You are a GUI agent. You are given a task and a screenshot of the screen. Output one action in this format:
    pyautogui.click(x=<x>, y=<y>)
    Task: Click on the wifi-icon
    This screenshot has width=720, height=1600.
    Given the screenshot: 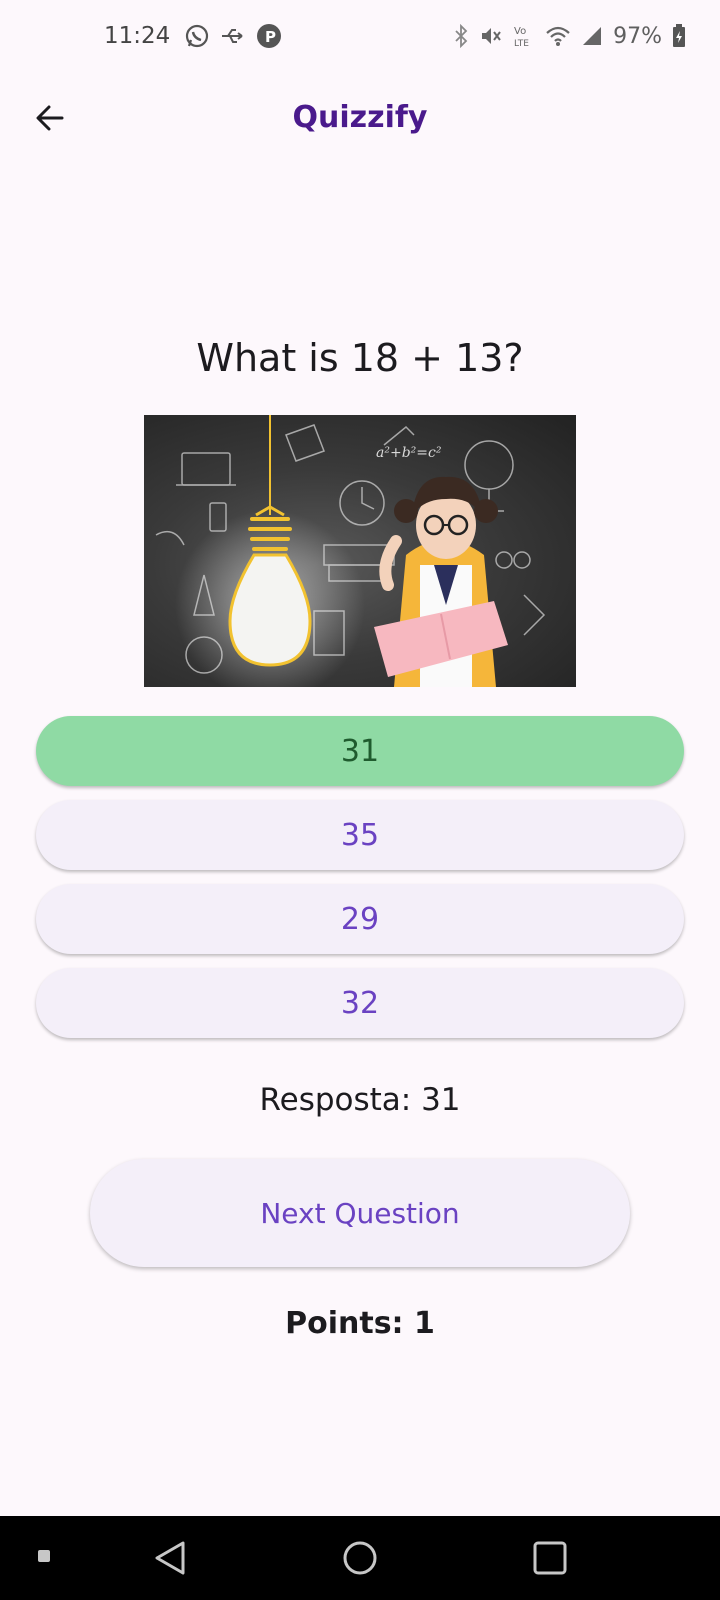 What is the action you would take?
    pyautogui.click(x=558, y=36)
    